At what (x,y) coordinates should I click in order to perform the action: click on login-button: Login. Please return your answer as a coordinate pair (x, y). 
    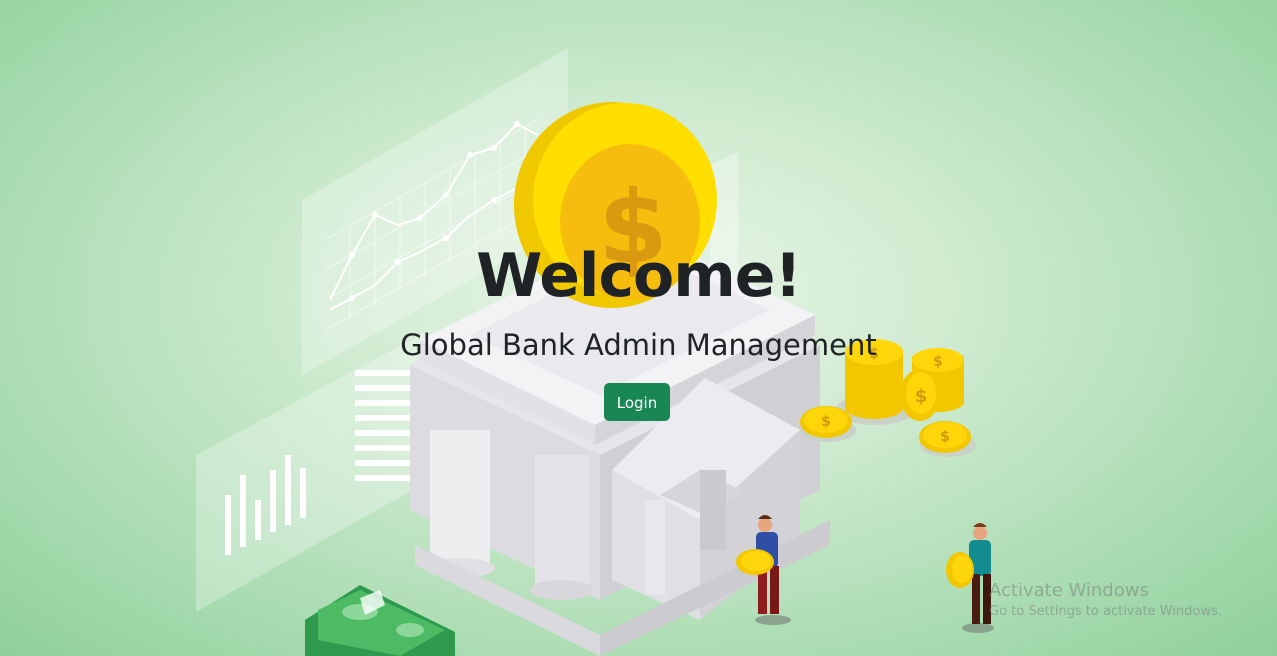
    Looking at the image, I should click on (637, 402).